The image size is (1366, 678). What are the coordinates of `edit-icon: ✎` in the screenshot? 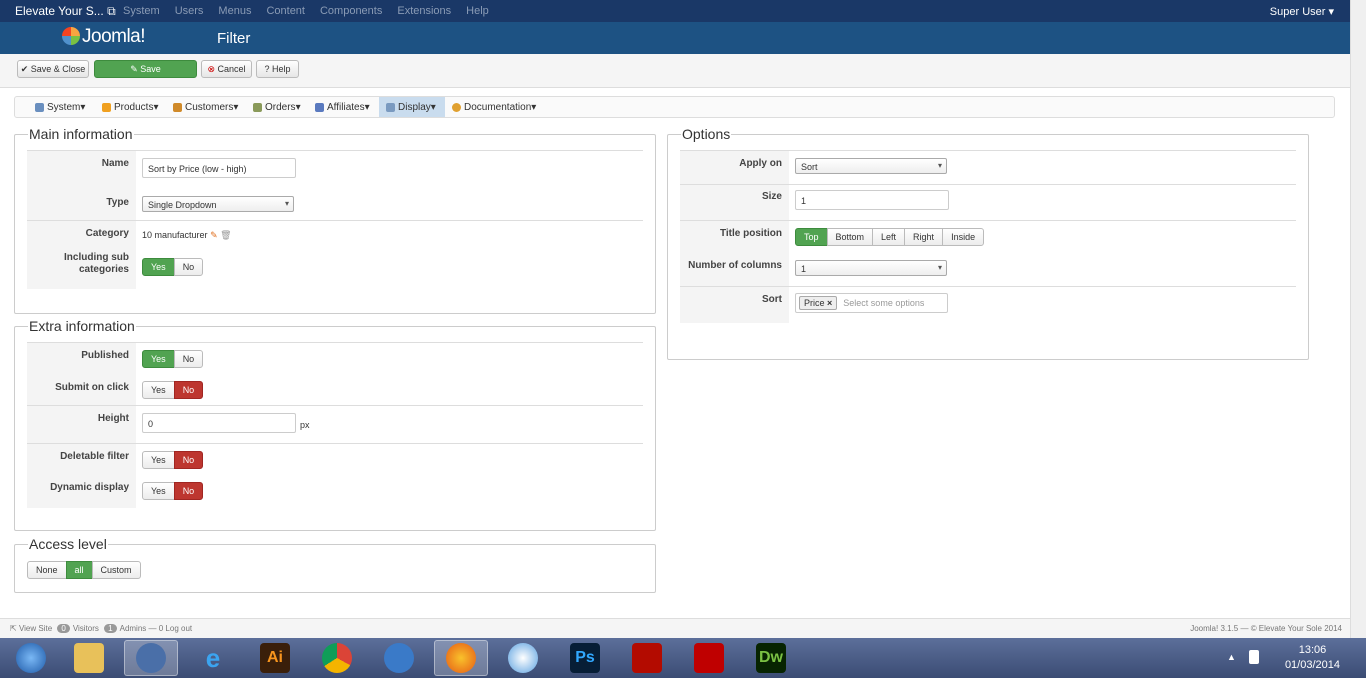 It's located at (214, 235).